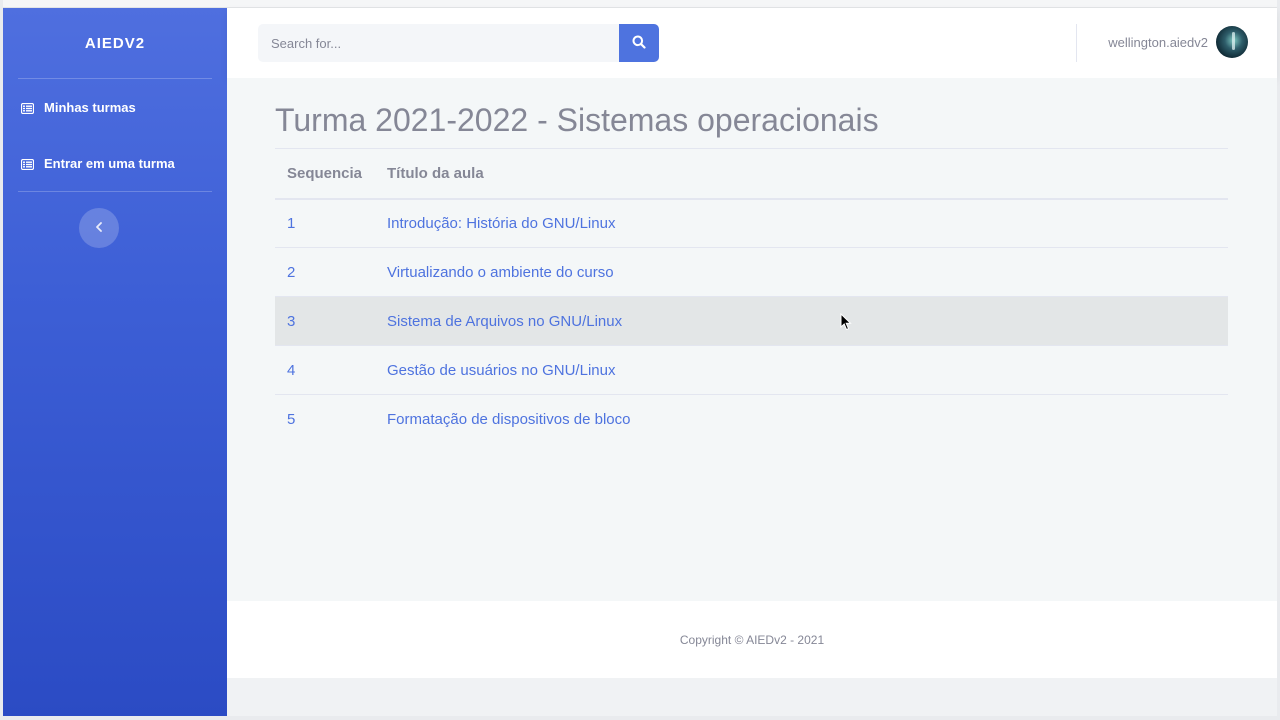  What do you see at coordinates (1158, 42) in the screenshot?
I see `user-name: wellington.aiedv2` at bounding box center [1158, 42].